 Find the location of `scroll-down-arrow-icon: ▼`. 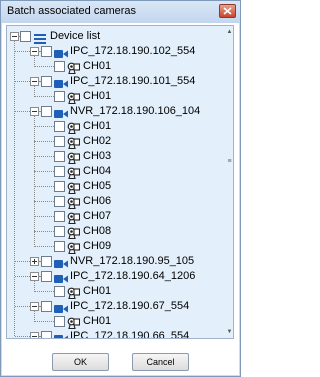

scroll-down-arrow-icon: ▼ is located at coordinates (229, 332).